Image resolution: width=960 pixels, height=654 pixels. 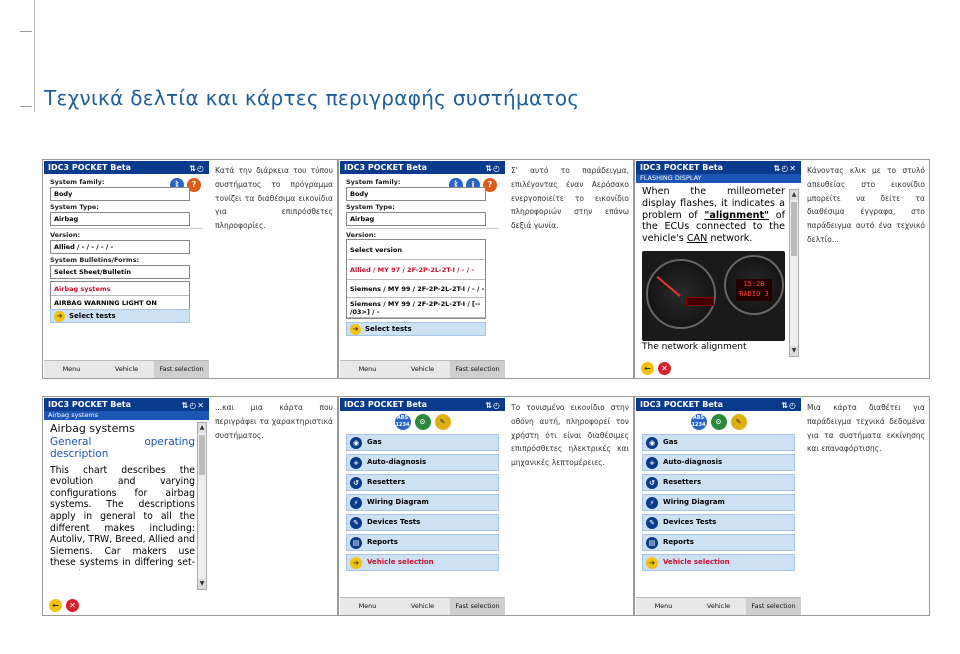 What do you see at coordinates (493, 405) in the screenshot?
I see `status-icons: ⇅◴` at bounding box center [493, 405].